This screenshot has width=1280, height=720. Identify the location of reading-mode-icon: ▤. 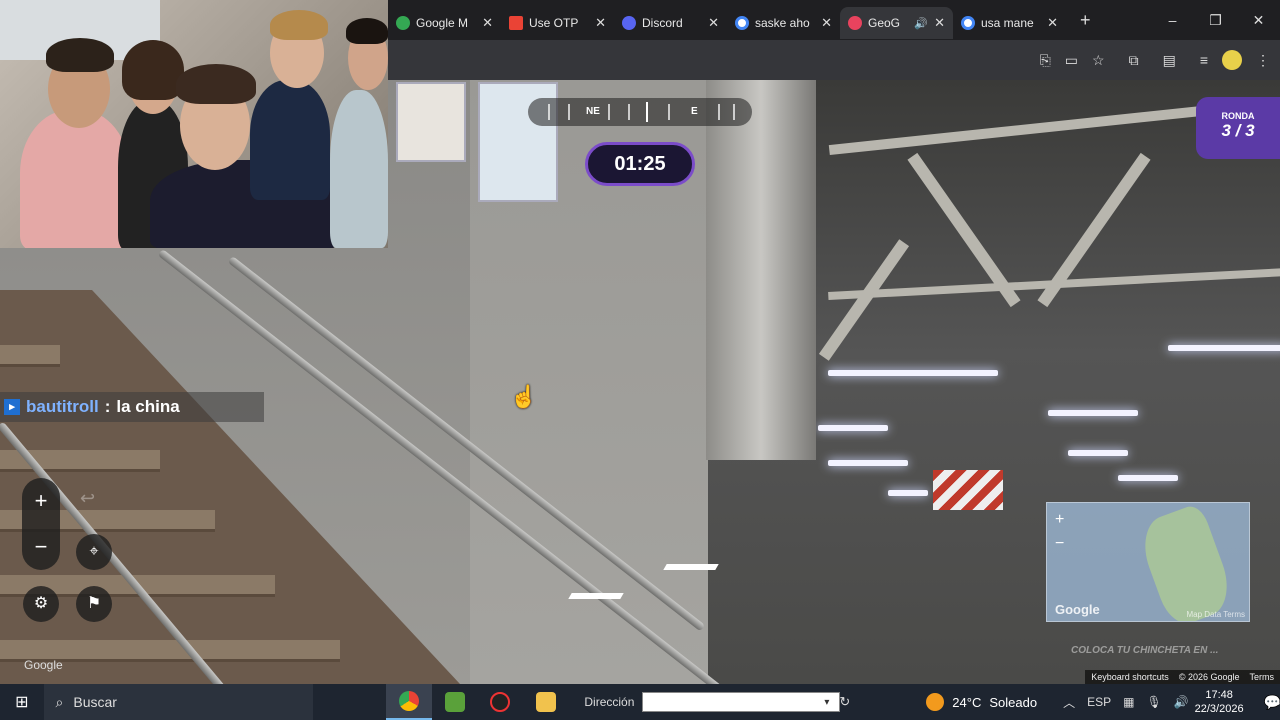
(1169, 60).